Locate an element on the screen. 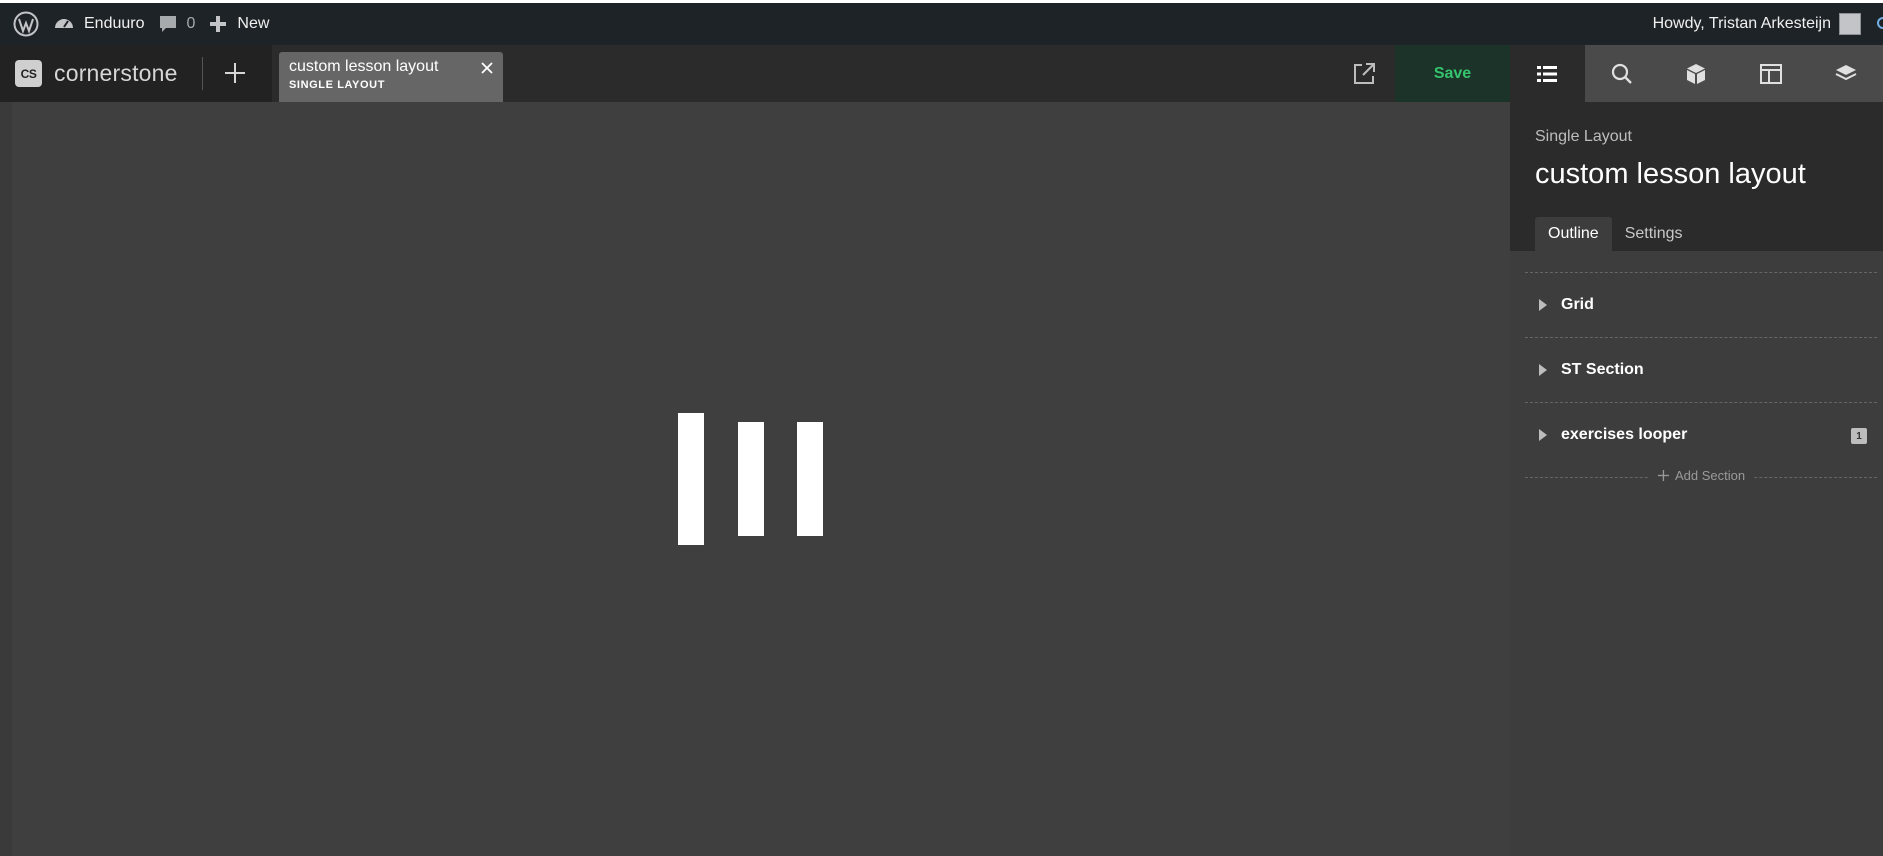 This screenshot has height=856, width=1883. outline-item-exercises-looper: exercises looper 1 is located at coordinates (1701, 434).